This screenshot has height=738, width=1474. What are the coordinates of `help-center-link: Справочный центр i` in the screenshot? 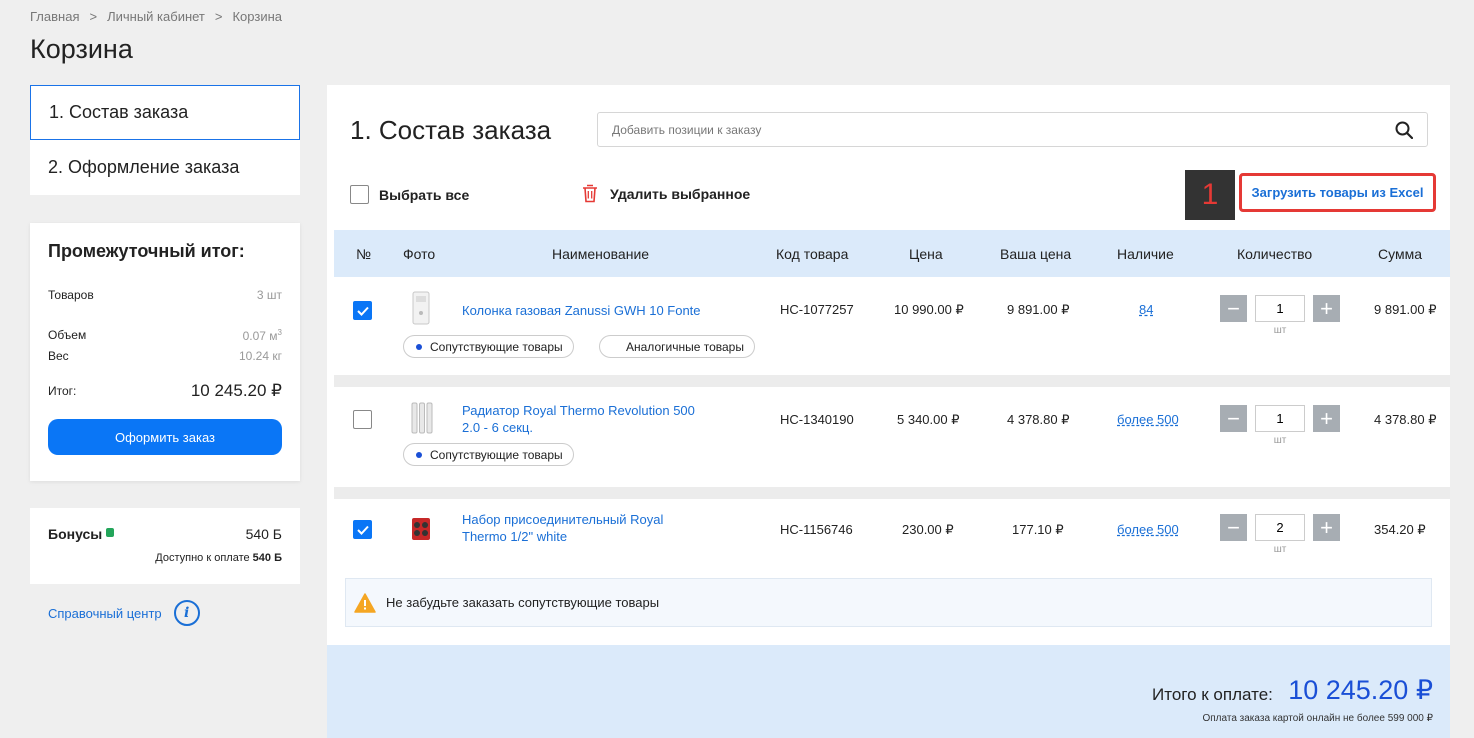 It's located at (124, 613).